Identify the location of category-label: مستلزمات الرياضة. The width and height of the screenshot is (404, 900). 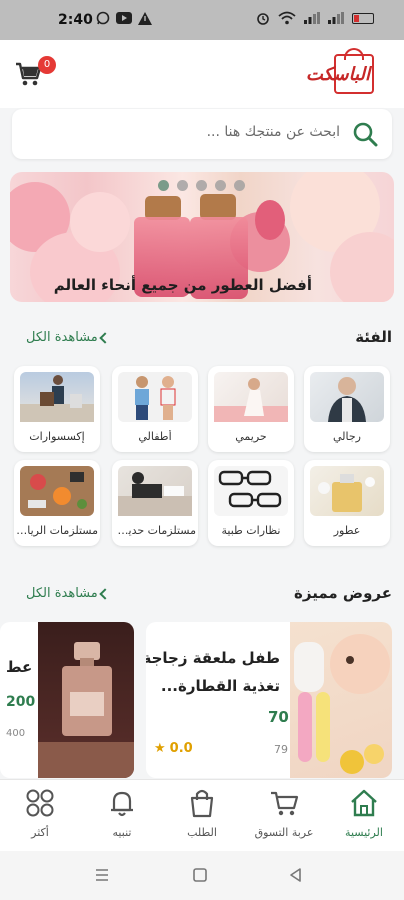
(57, 530).